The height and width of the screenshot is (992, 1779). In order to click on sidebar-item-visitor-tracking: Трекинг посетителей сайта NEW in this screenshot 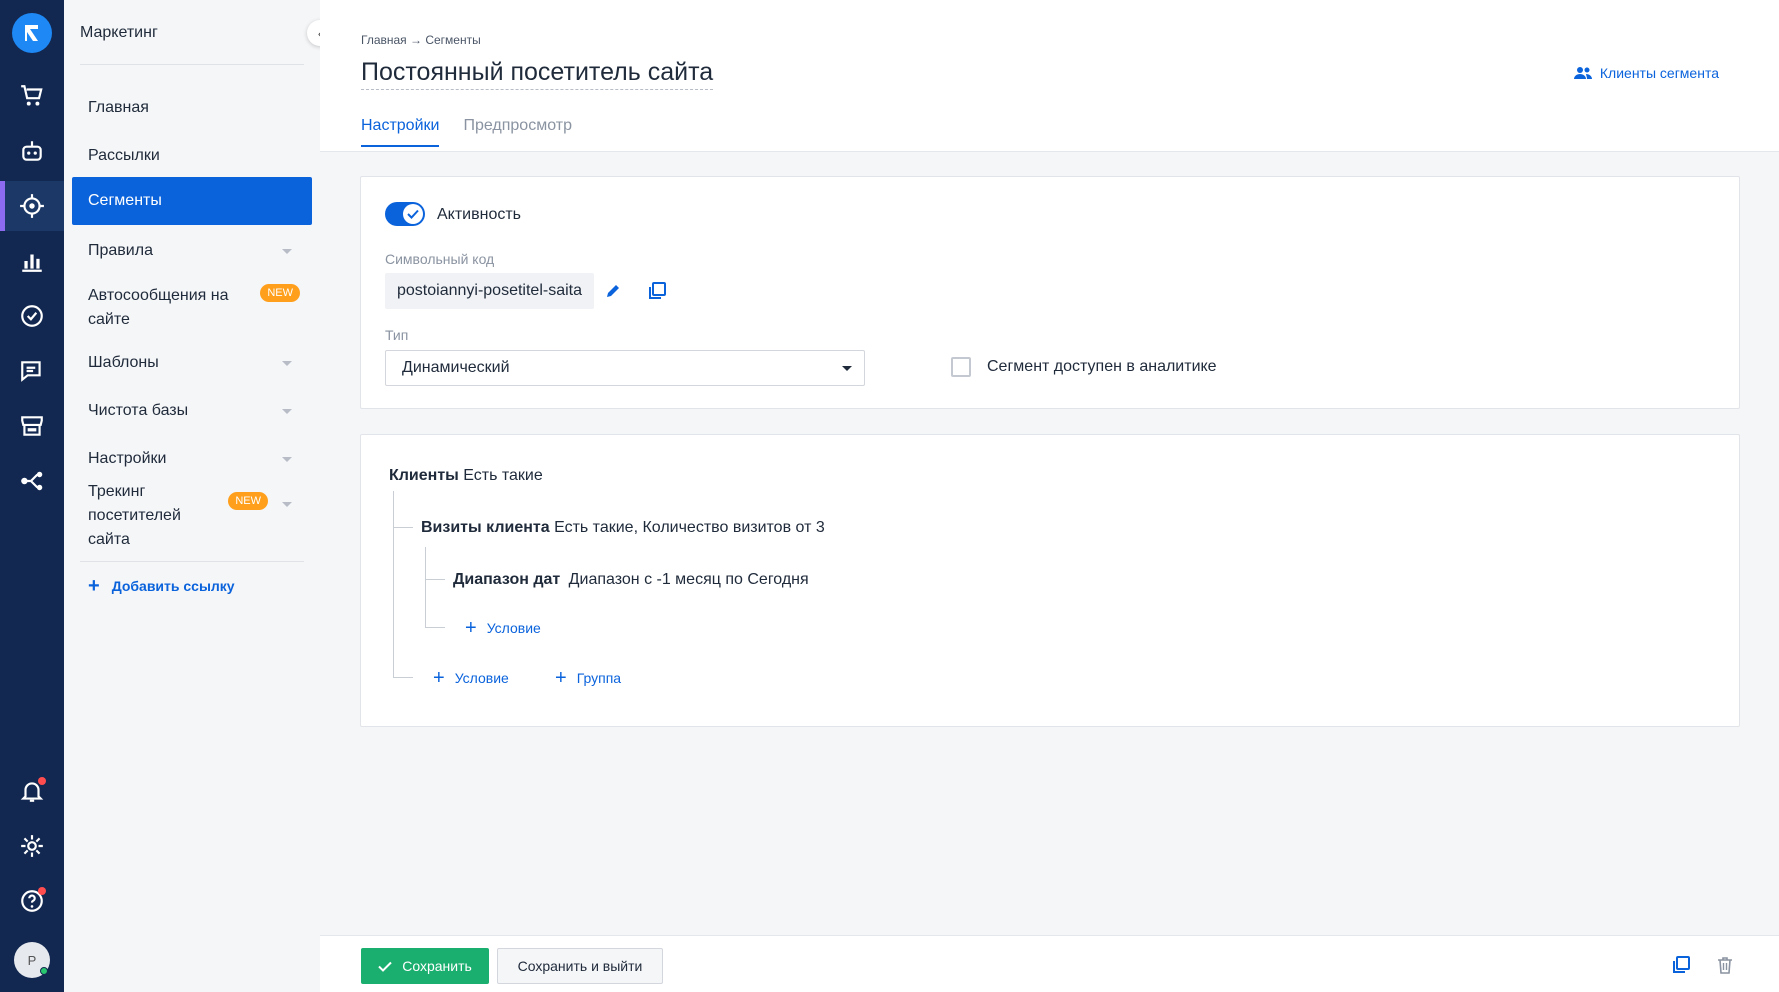, I will do `click(192, 515)`.